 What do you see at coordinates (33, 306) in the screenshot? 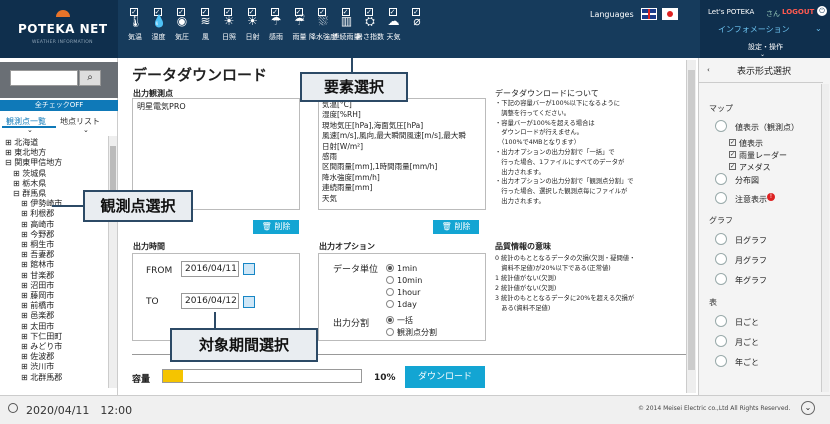
I see `tree-item: ⊞ 前橋市` at bounding box center [33, 306].